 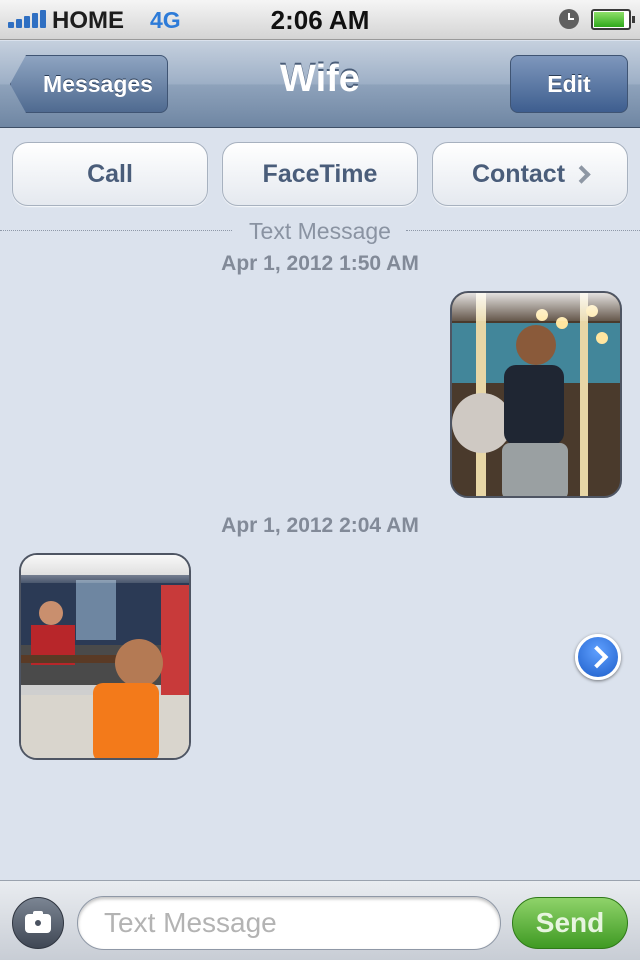 I want to click on status-bar: HOME 4G 2:06 AM, so click(x=320, y=20).